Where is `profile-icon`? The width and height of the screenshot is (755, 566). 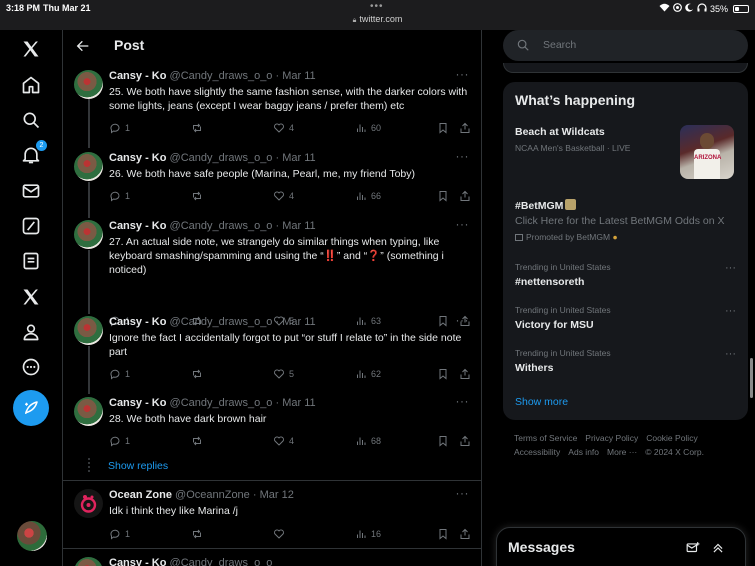
profile-icon is located at coordinates (31, 332).